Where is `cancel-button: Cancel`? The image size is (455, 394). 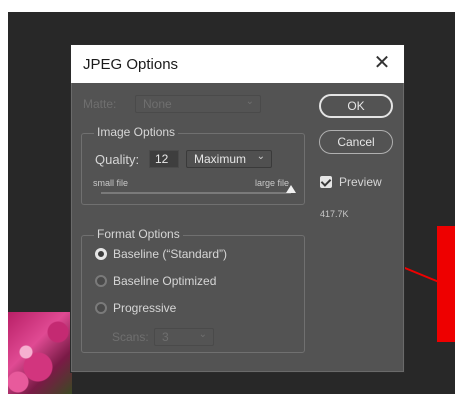
cancel-button: Cancel is located at coordinates (356, 142).